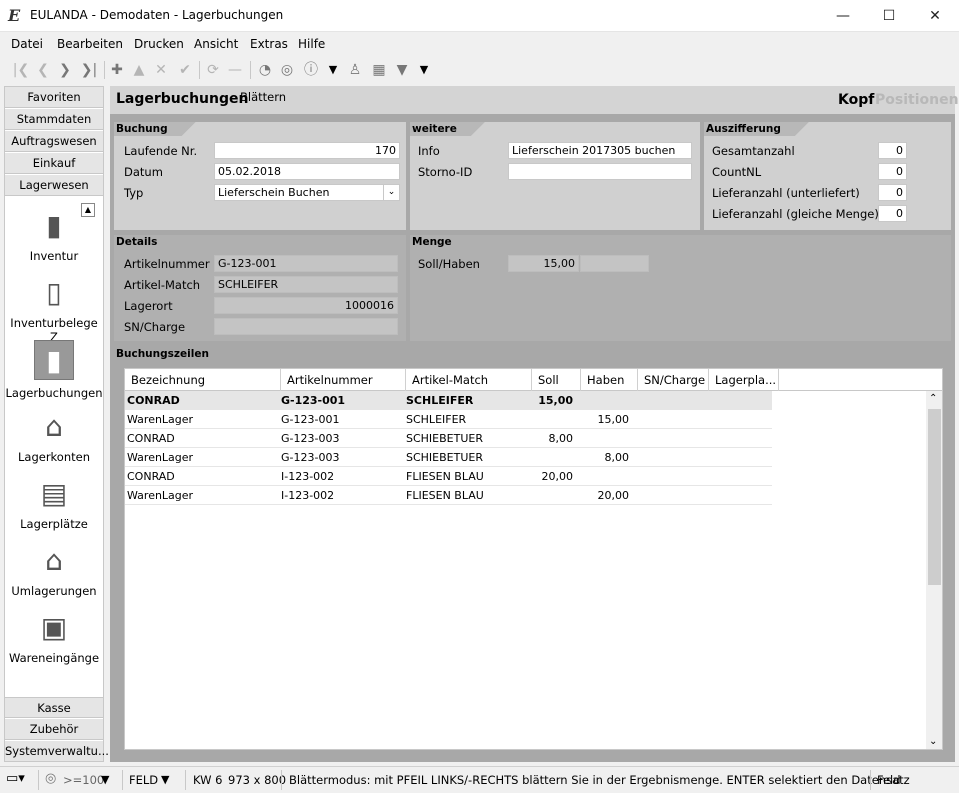 Image resolution: width=959 pixels, height=793 pixels. I want to click on datum-field: 05.02.2018, so click(307, 171).